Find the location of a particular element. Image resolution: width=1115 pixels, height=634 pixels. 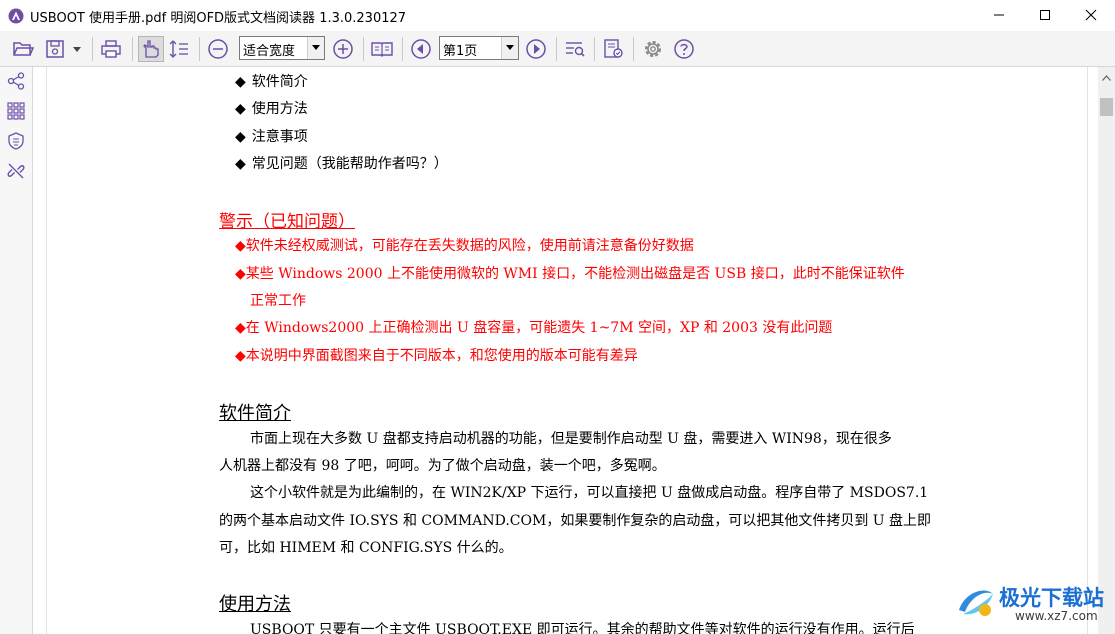

text-select-icon is located at coordinates (179, 49).